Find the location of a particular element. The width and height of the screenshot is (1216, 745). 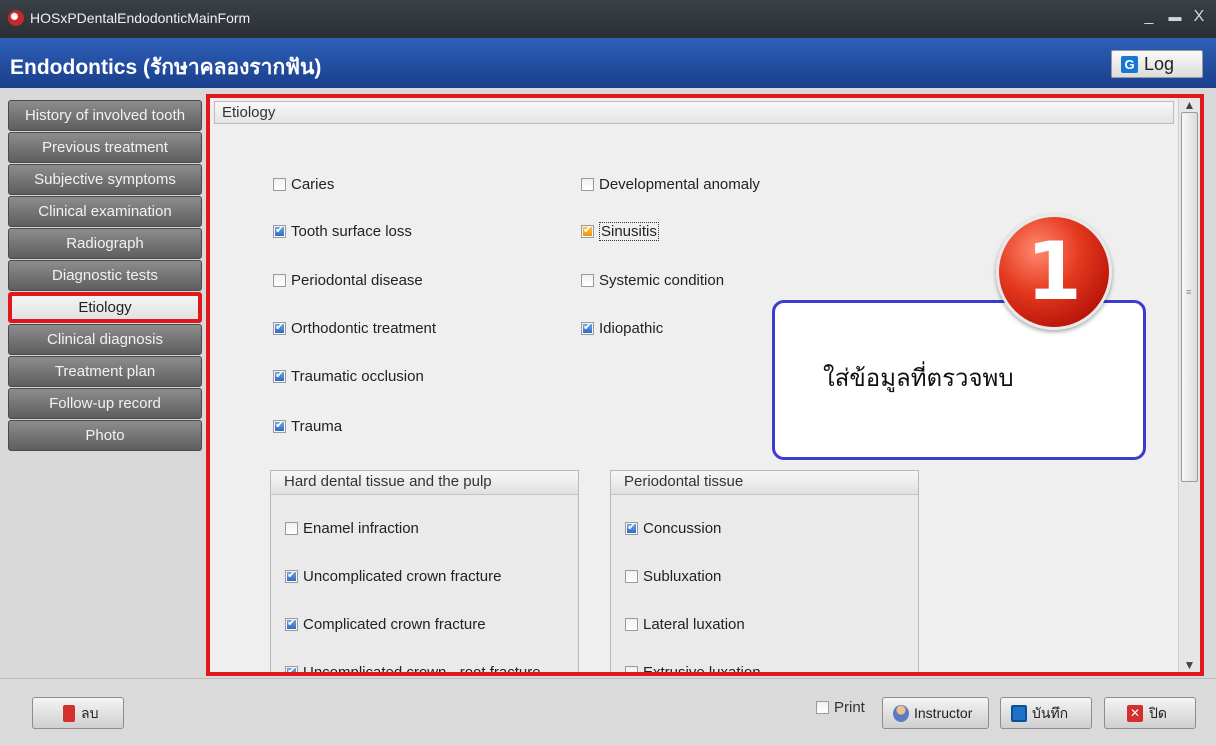

enamel-infraction-checkbox: Enamel infraction is located at coordinates (352, 528).